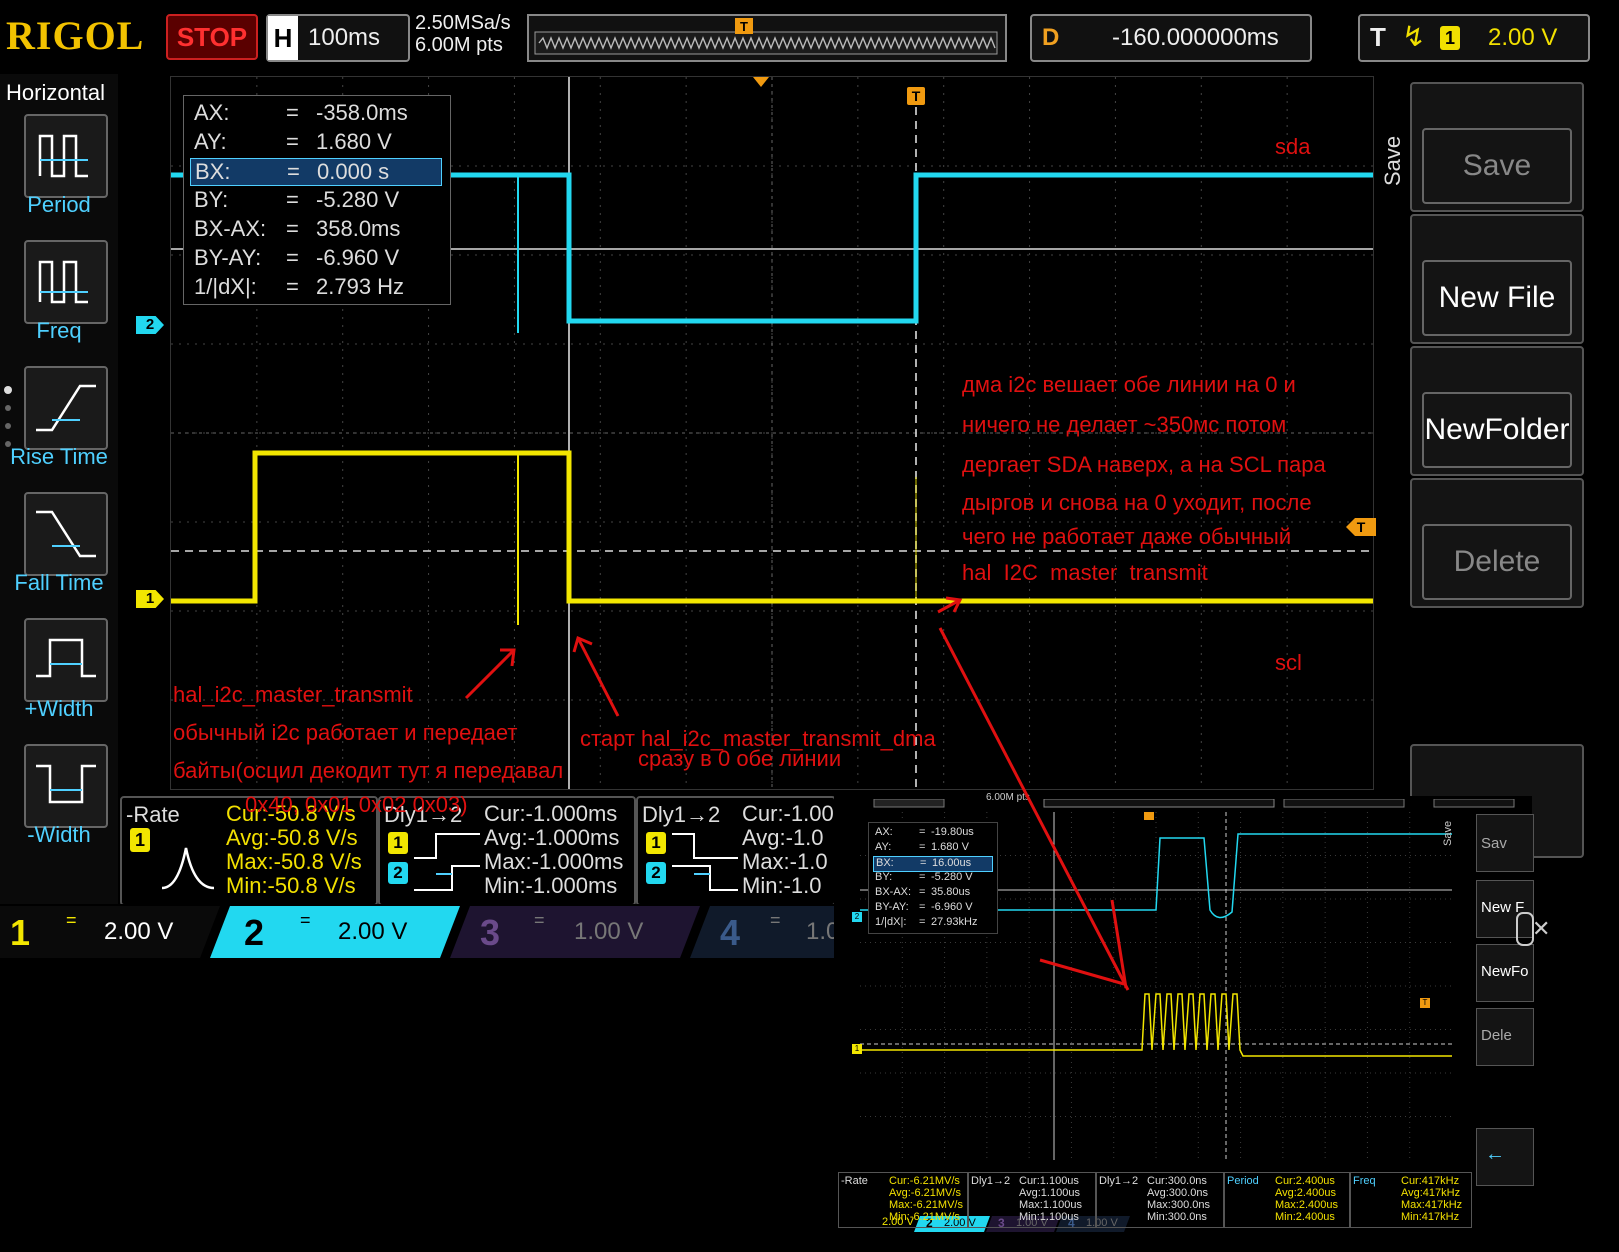 The width and height of the screenshot is (1619, 1252). What do you see at coordinates (1541, 929) in the screenshot?
I see `close-icon: ✕` at bounding box center [1541, 929].